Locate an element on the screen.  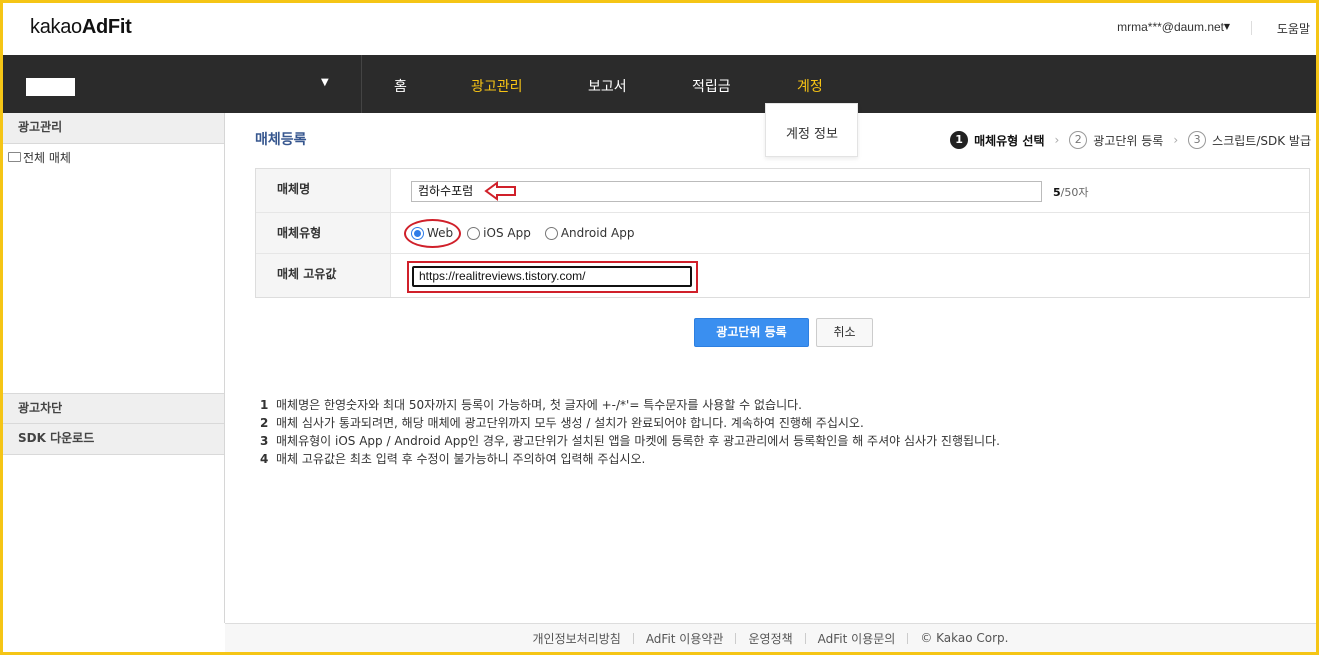
step-number: 3 is located at coordinates (1197, 140).